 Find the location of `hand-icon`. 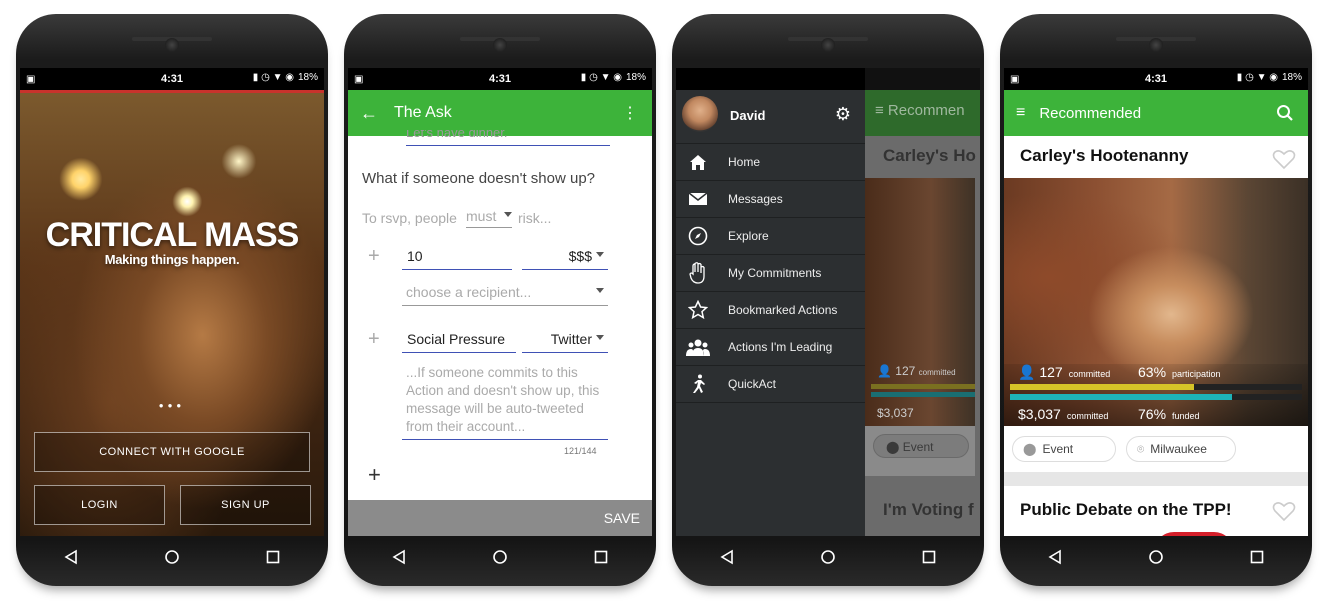

hand-icon is located at coordinates (698, 273).